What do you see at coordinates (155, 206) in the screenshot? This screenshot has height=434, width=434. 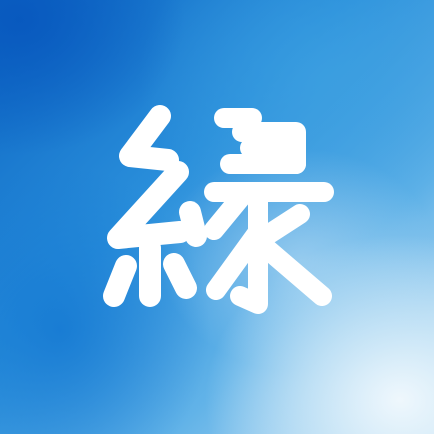 I see `thread-radical` at bounding box center [155, 206].